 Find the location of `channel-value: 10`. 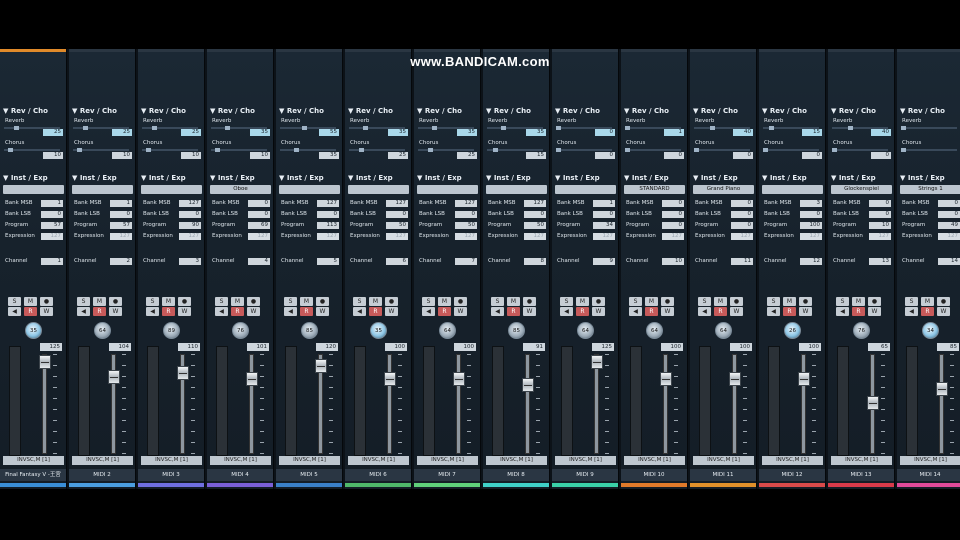

channel-value: 10 is located at coordinates (673, 261).